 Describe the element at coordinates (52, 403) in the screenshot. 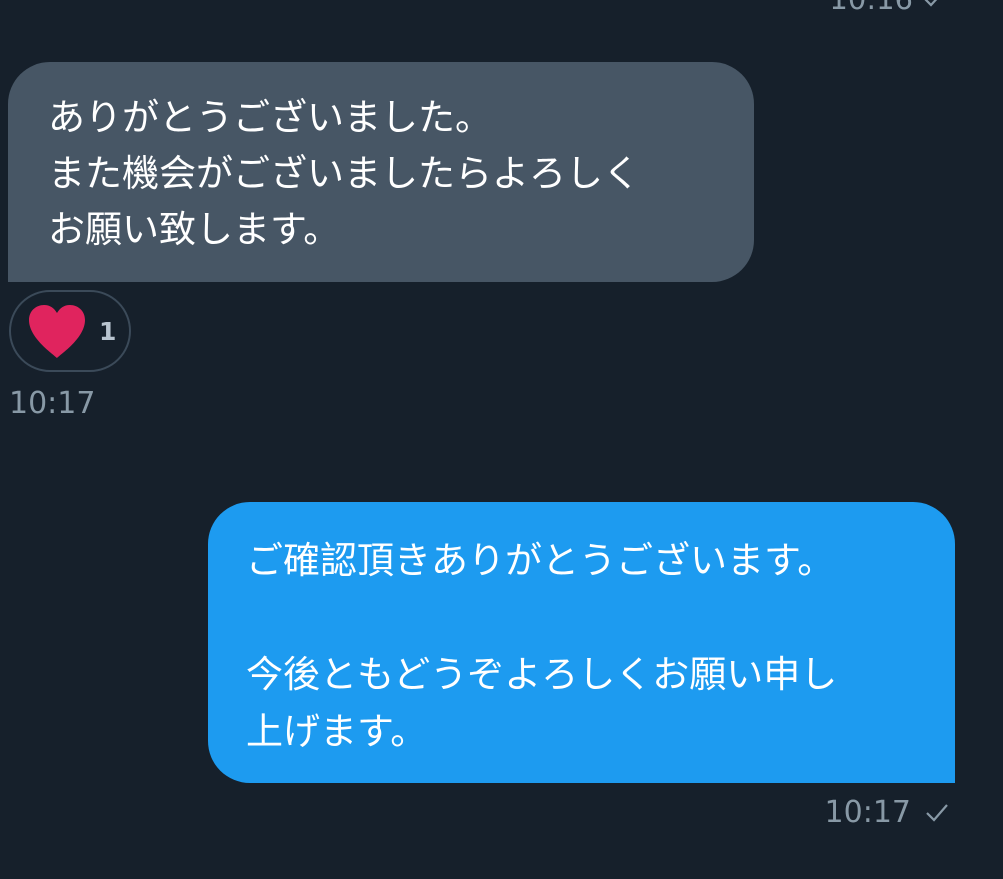

I see `incoming-message-timestamp: 10:17` at that location.